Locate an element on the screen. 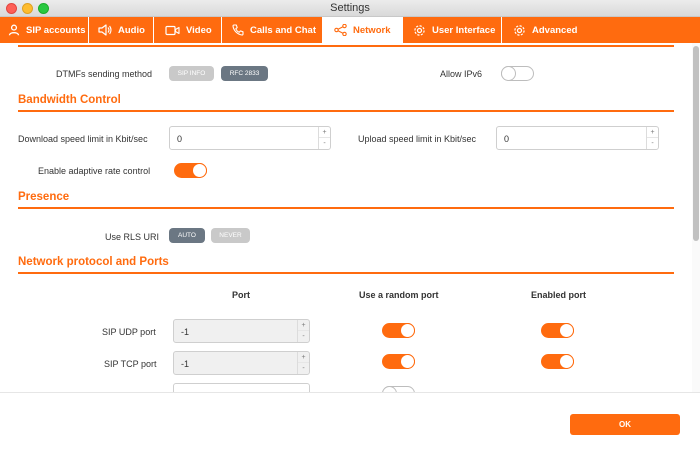  upload-speed-value: 0 is located at coordinates (507, 139).